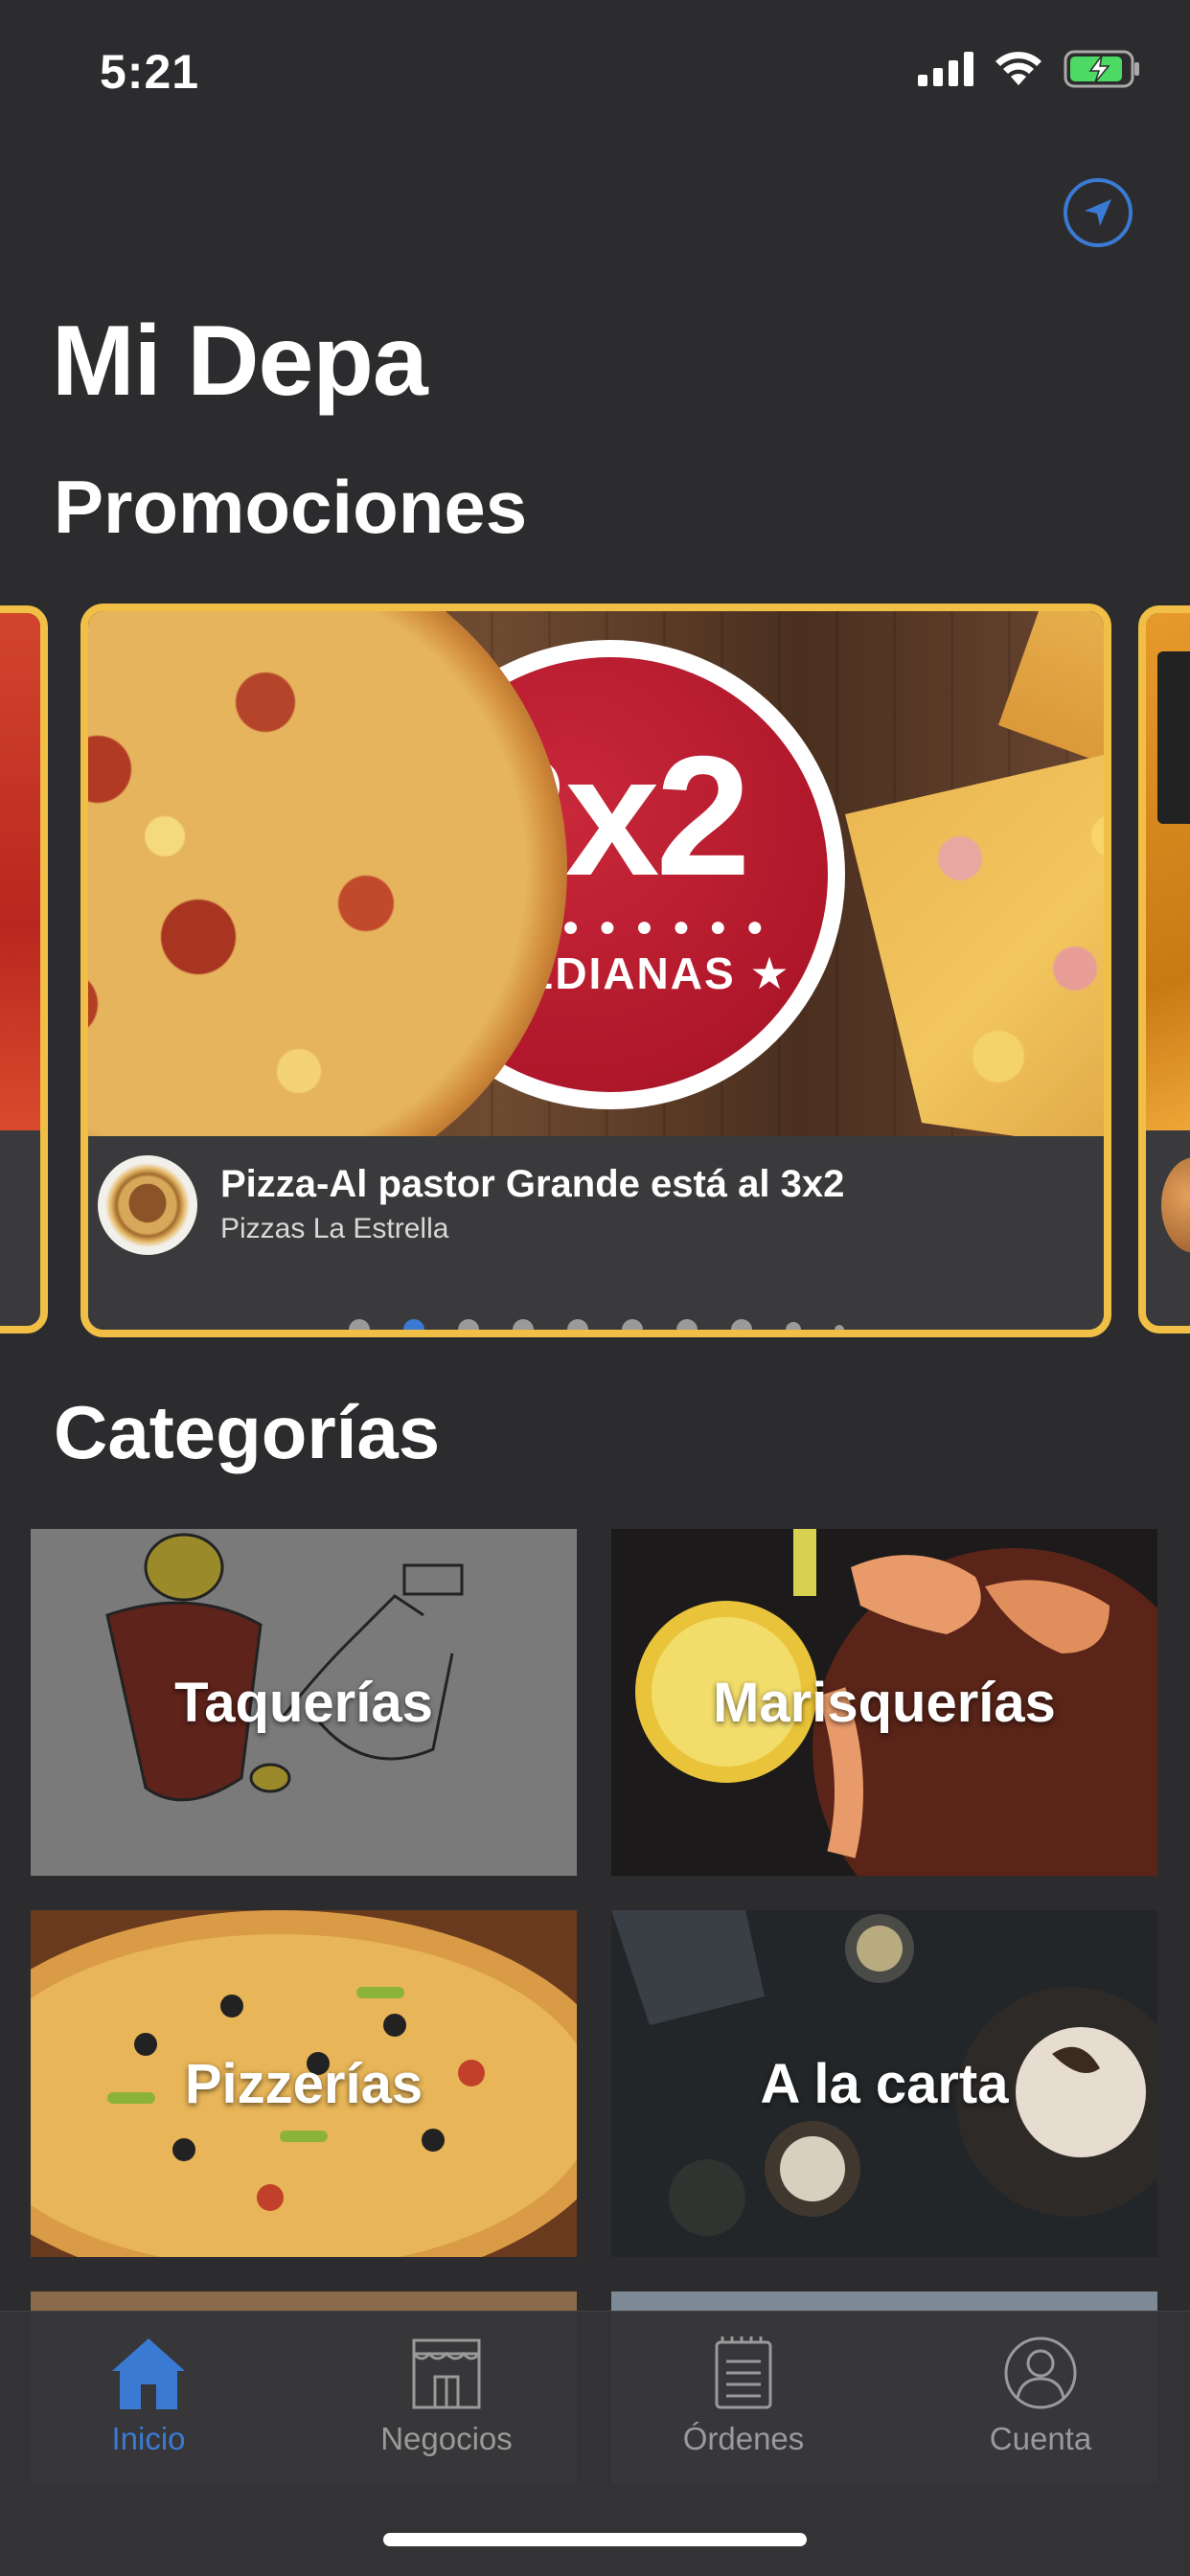  I want to click on pizza-slice-image, so click(1051, 692).